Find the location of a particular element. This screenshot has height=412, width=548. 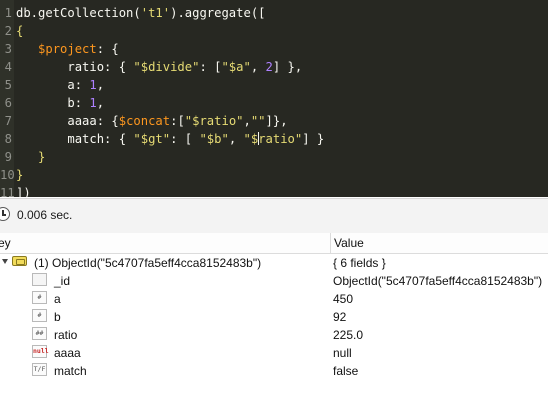

execution-time: 0.006 sec. is located at coordinates (45, 215).